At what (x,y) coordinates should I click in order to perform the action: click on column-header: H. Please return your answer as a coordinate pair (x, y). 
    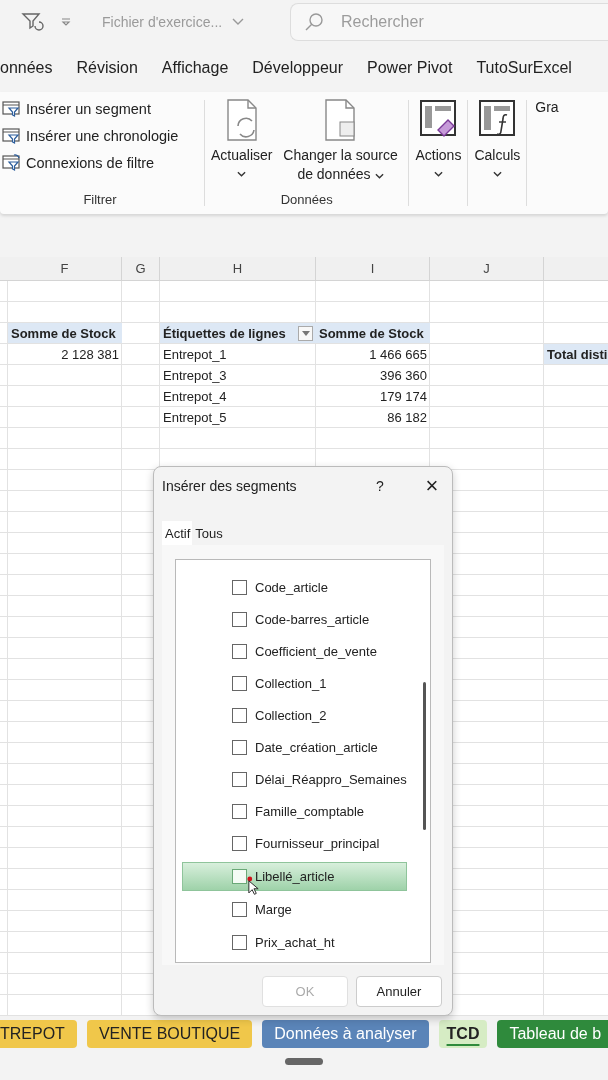
    Looking at the image, I should click on (238, 268).